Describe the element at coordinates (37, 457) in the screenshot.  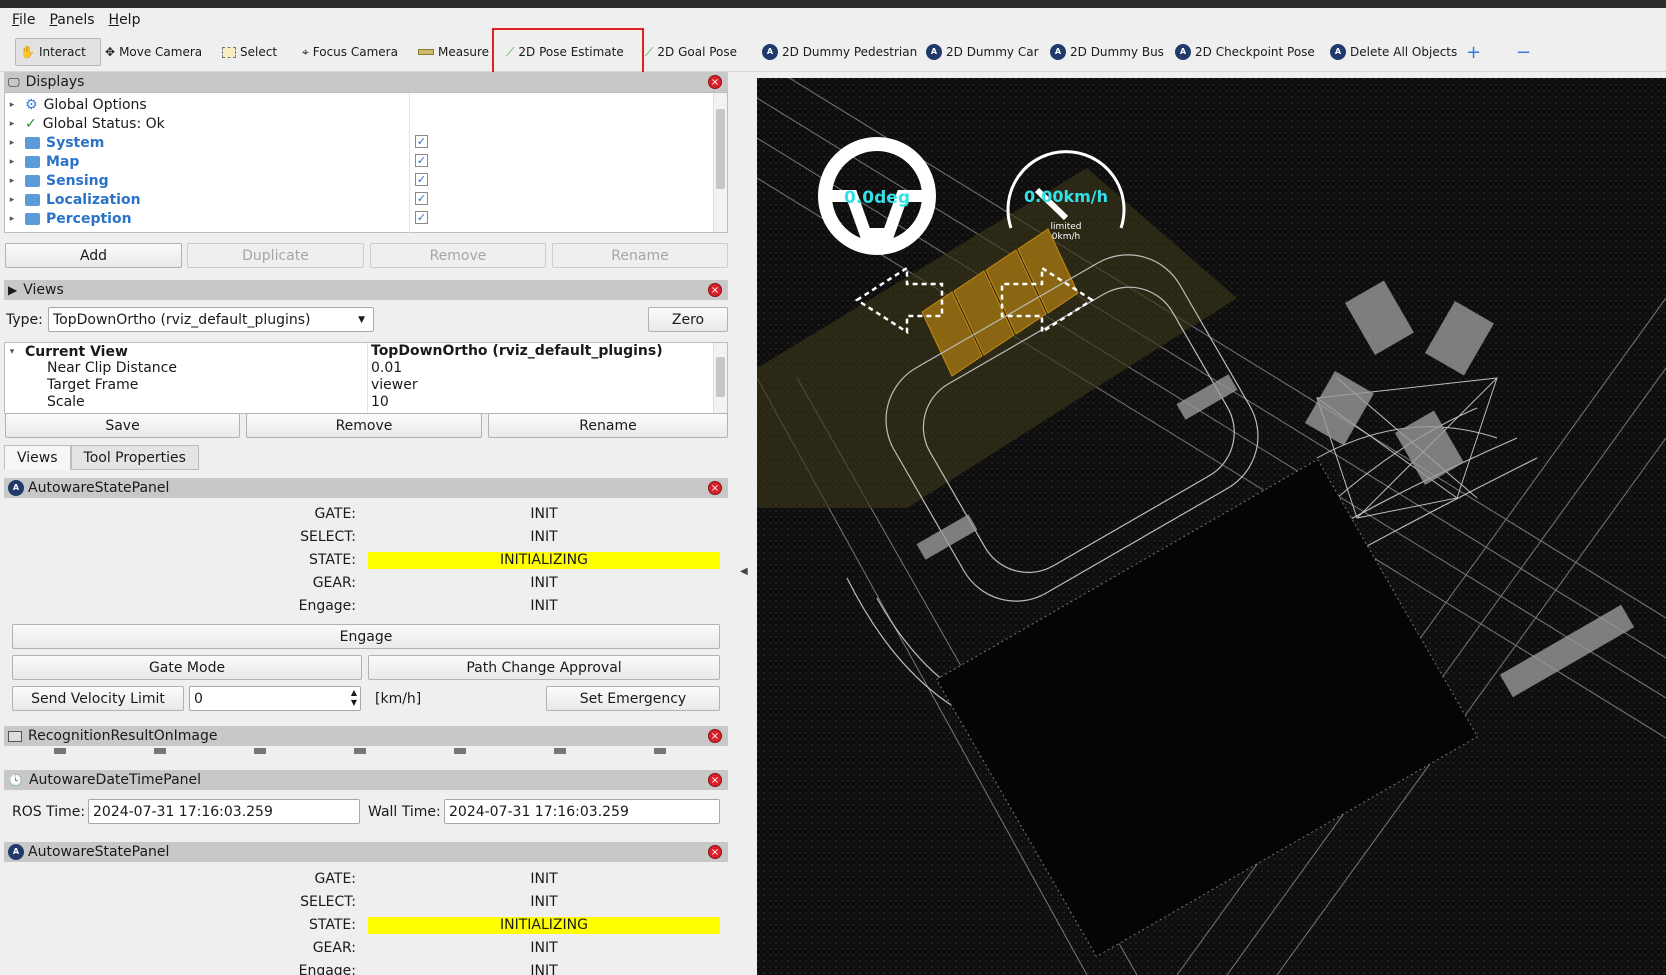
I see `tab-views: Views` at that location.